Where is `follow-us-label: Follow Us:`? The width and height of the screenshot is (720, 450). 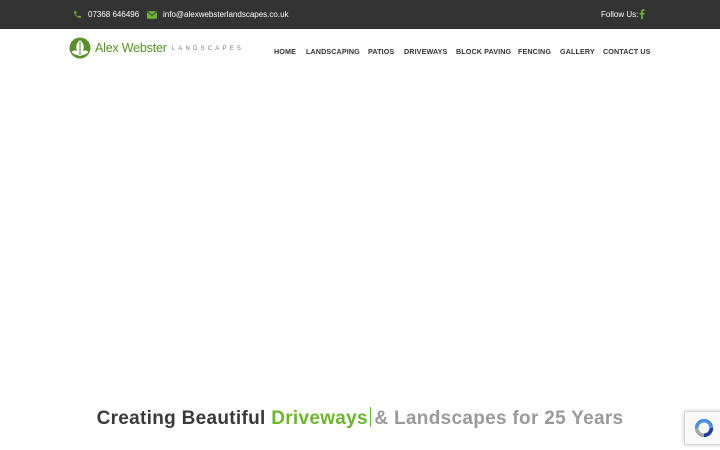
follow-us-label: Follow Us: is located at coordinates (619, 14).